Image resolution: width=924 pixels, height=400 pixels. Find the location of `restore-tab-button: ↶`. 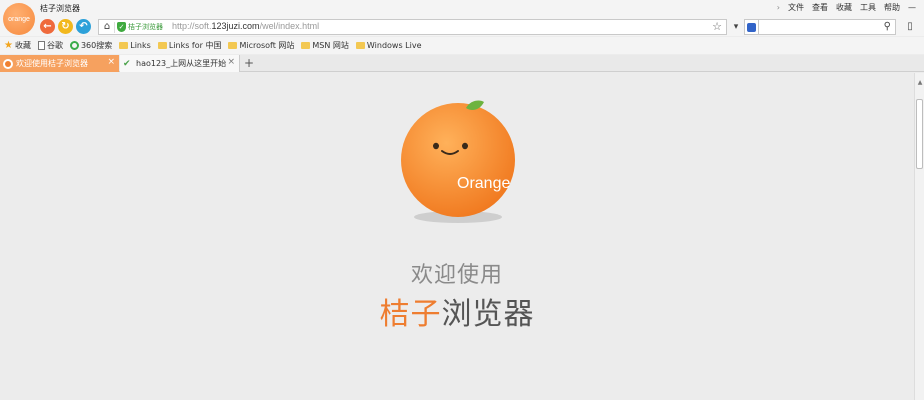

restore-tab-button: ↶ is located at coordinates (83, 26).